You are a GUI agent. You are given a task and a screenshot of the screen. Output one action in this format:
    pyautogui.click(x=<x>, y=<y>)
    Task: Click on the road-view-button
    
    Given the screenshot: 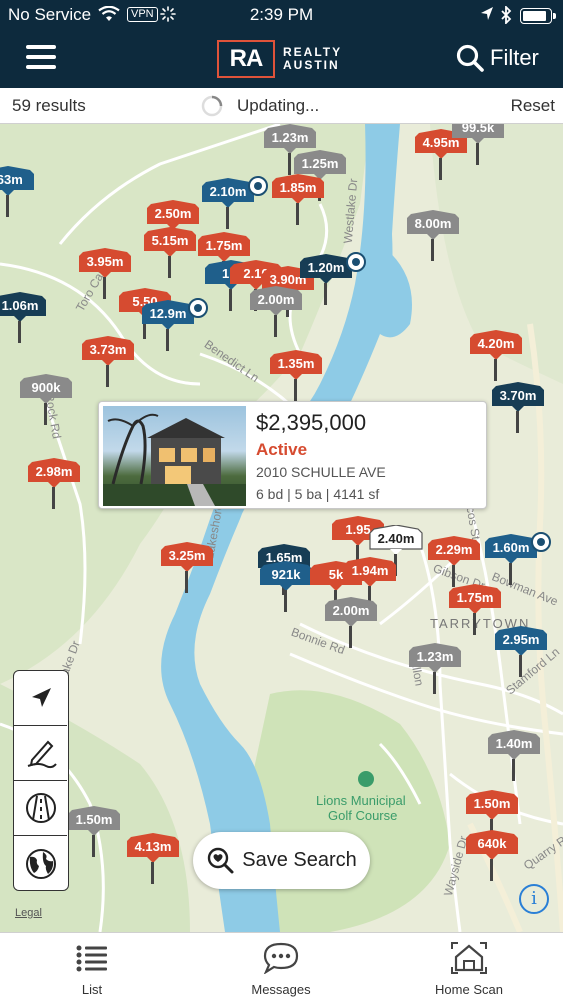 What is the action you would take?
    pyautogui.click(x=40, y=808)
    